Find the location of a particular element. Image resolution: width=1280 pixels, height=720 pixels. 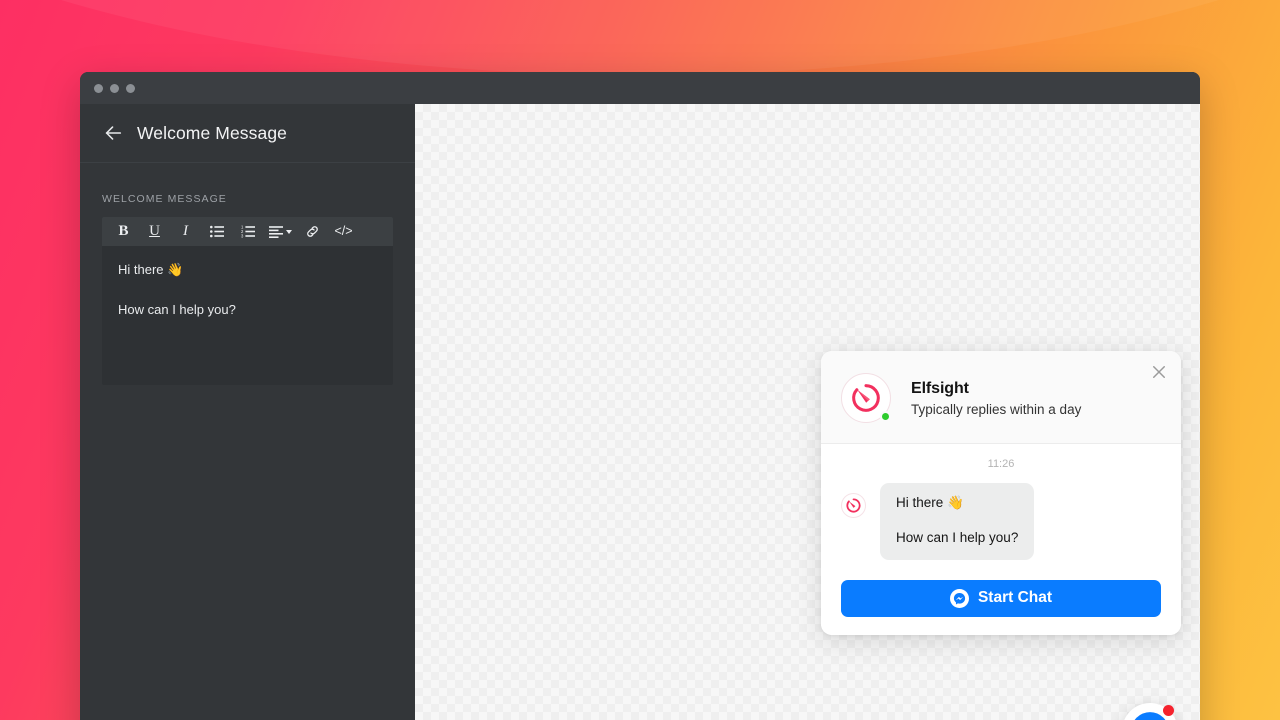

underline-button: U is located at coordinates (154, 231).